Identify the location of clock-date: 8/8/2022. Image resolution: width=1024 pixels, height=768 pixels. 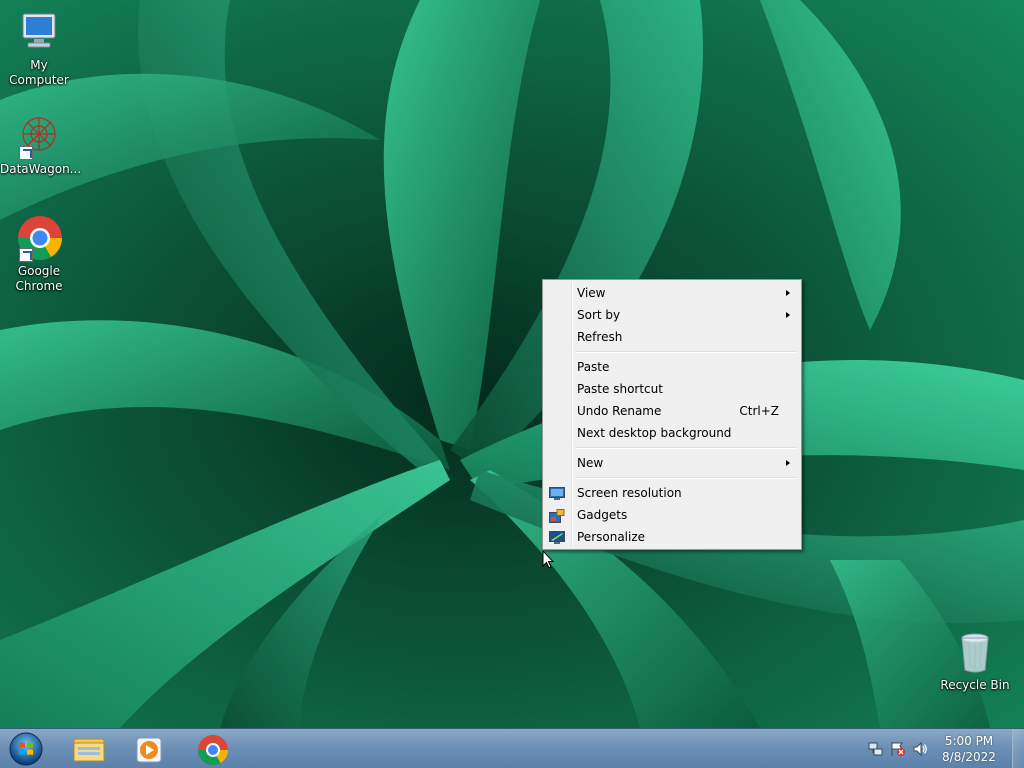
(969, 757).